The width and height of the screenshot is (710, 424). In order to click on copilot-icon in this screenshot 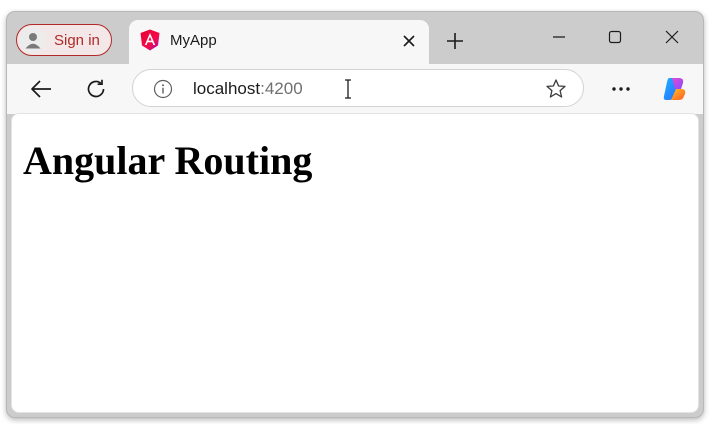, I will do `click(674, 89)`.